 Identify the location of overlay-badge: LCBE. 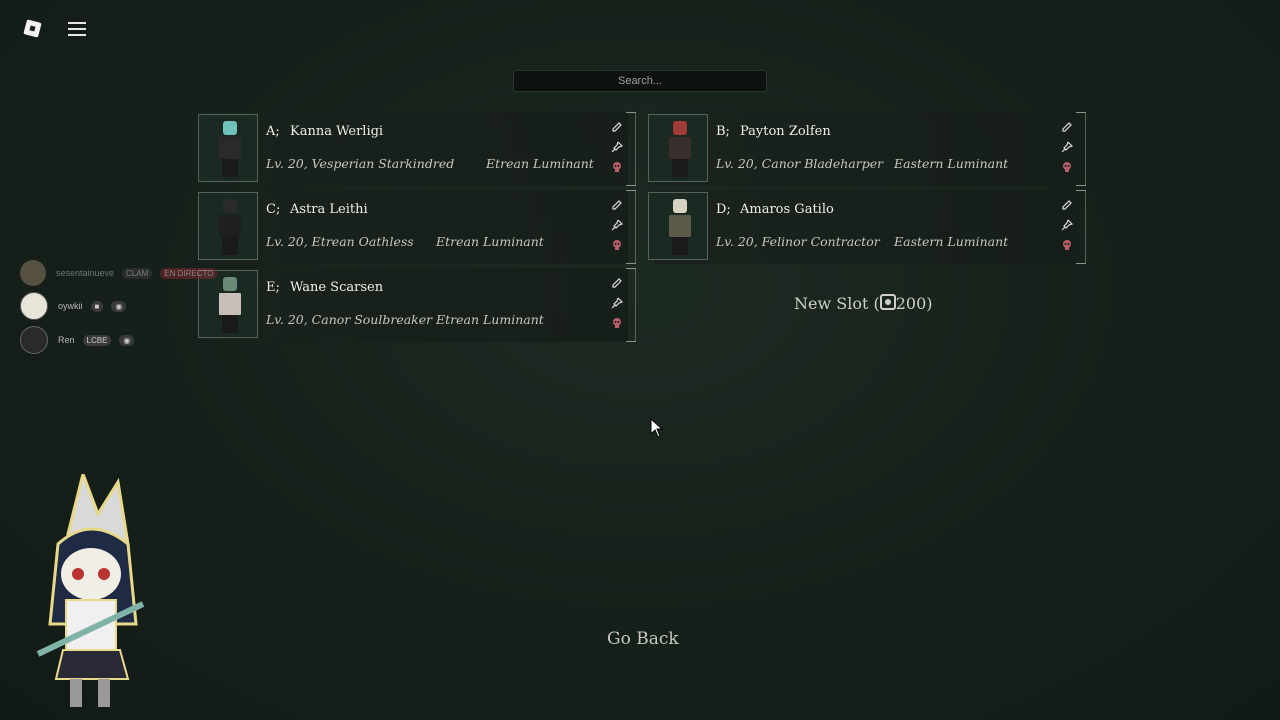
(97, 340).